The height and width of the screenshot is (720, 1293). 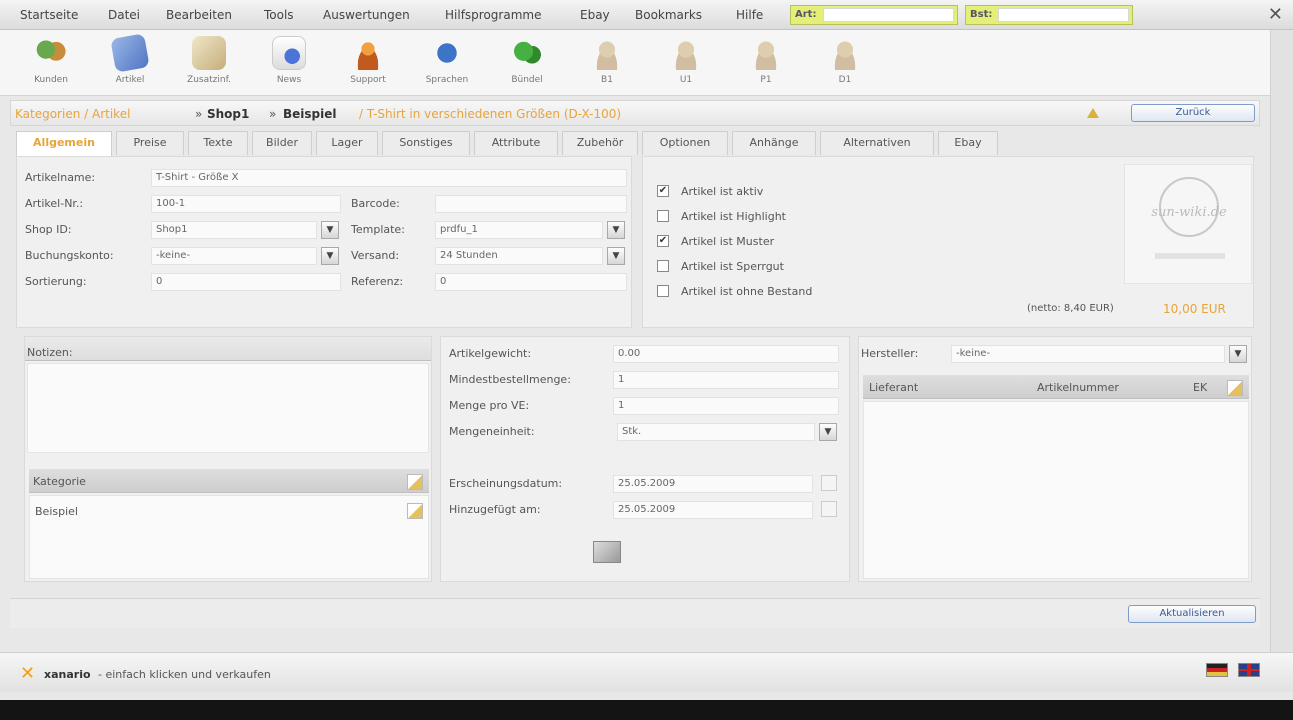 I want to click on notes-icon, so click(x=209, y=53).